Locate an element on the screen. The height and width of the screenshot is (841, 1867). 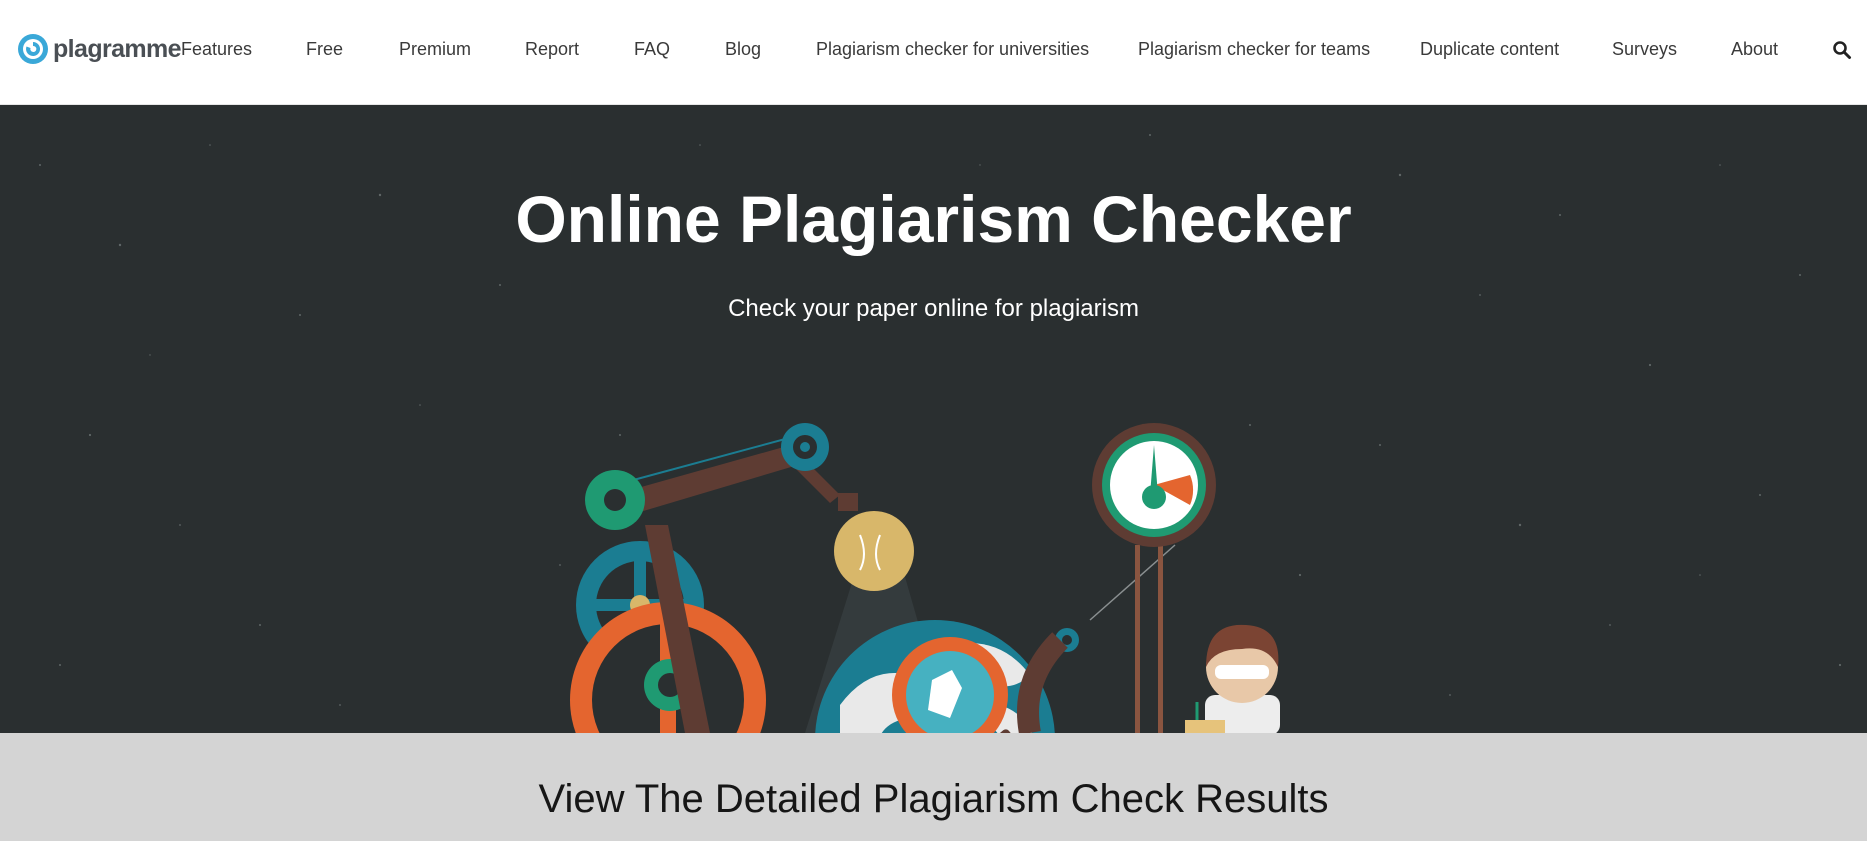
nav-premium: Premium is located at coordinates (435, 49).